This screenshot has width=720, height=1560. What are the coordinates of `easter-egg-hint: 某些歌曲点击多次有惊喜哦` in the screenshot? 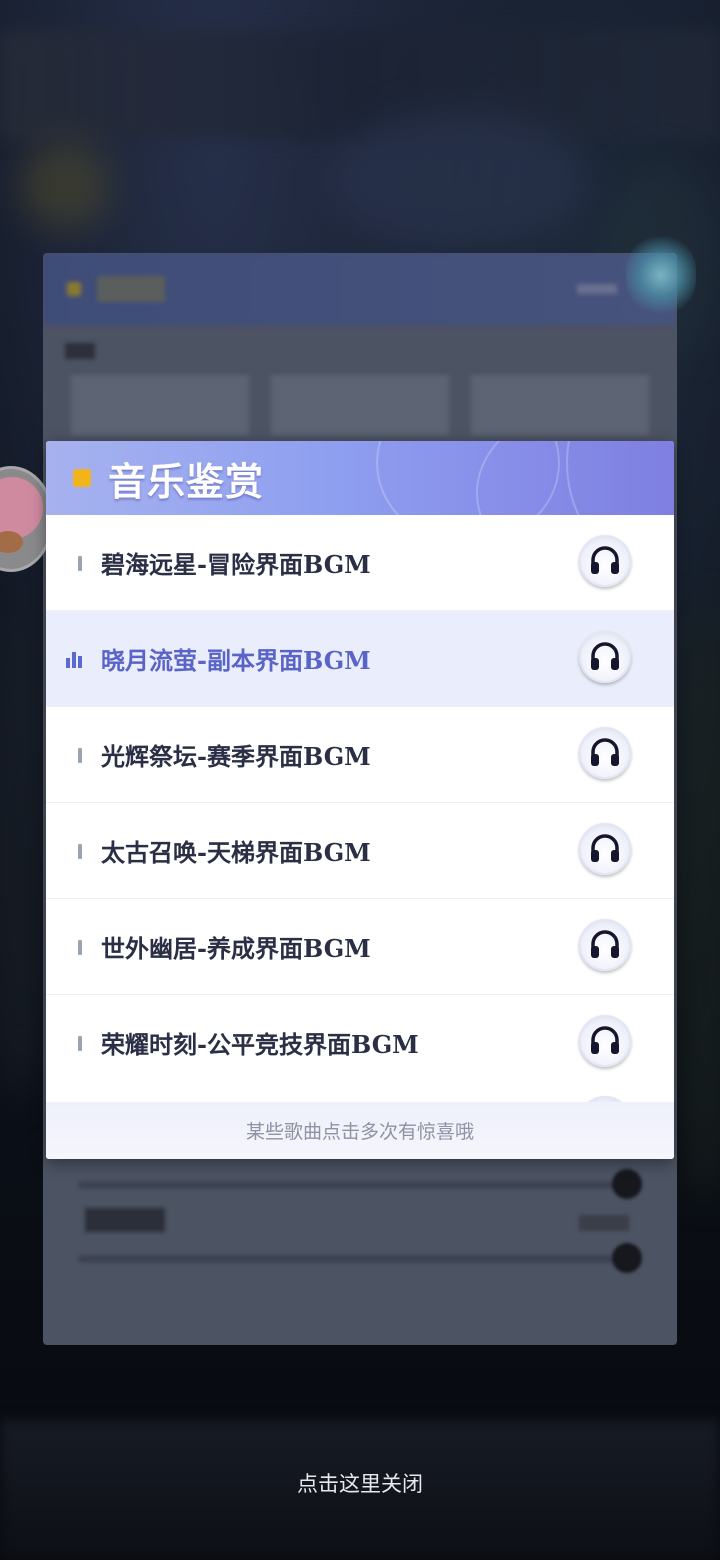 It's located at (359, 1132).